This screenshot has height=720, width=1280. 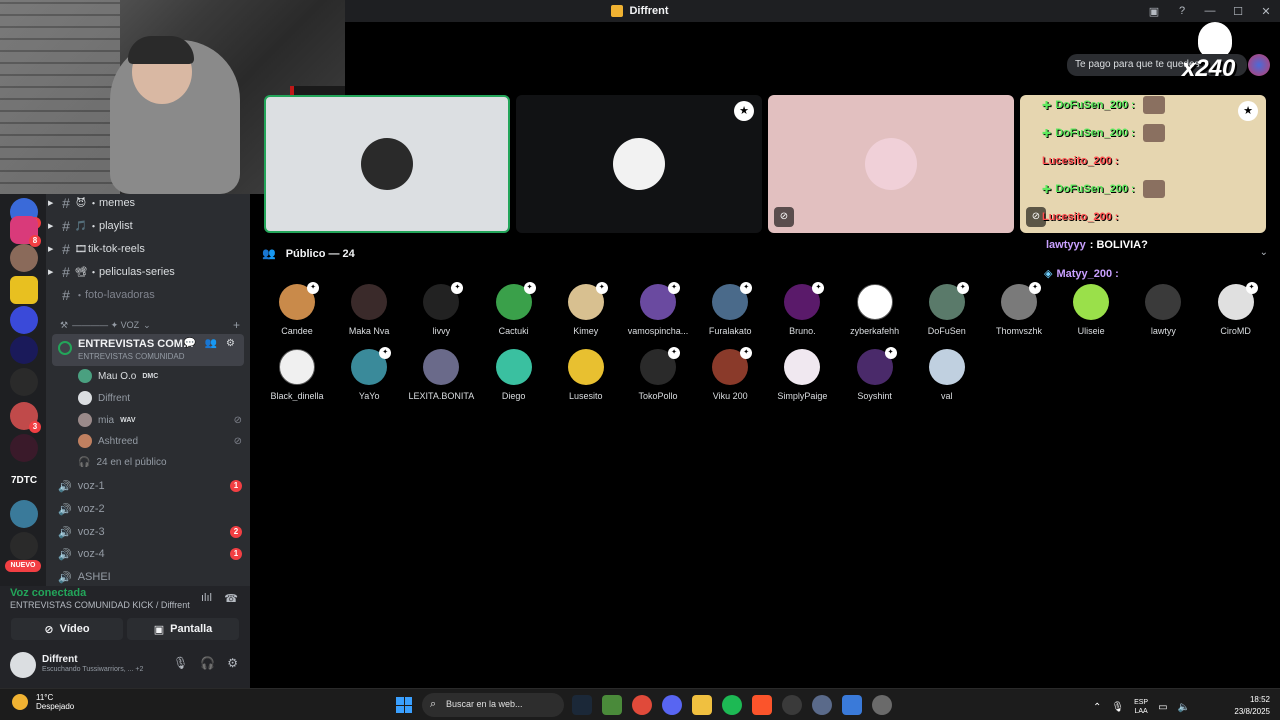 I want to click on audience-member: zyberkafehh, so click(x=875, y=314).